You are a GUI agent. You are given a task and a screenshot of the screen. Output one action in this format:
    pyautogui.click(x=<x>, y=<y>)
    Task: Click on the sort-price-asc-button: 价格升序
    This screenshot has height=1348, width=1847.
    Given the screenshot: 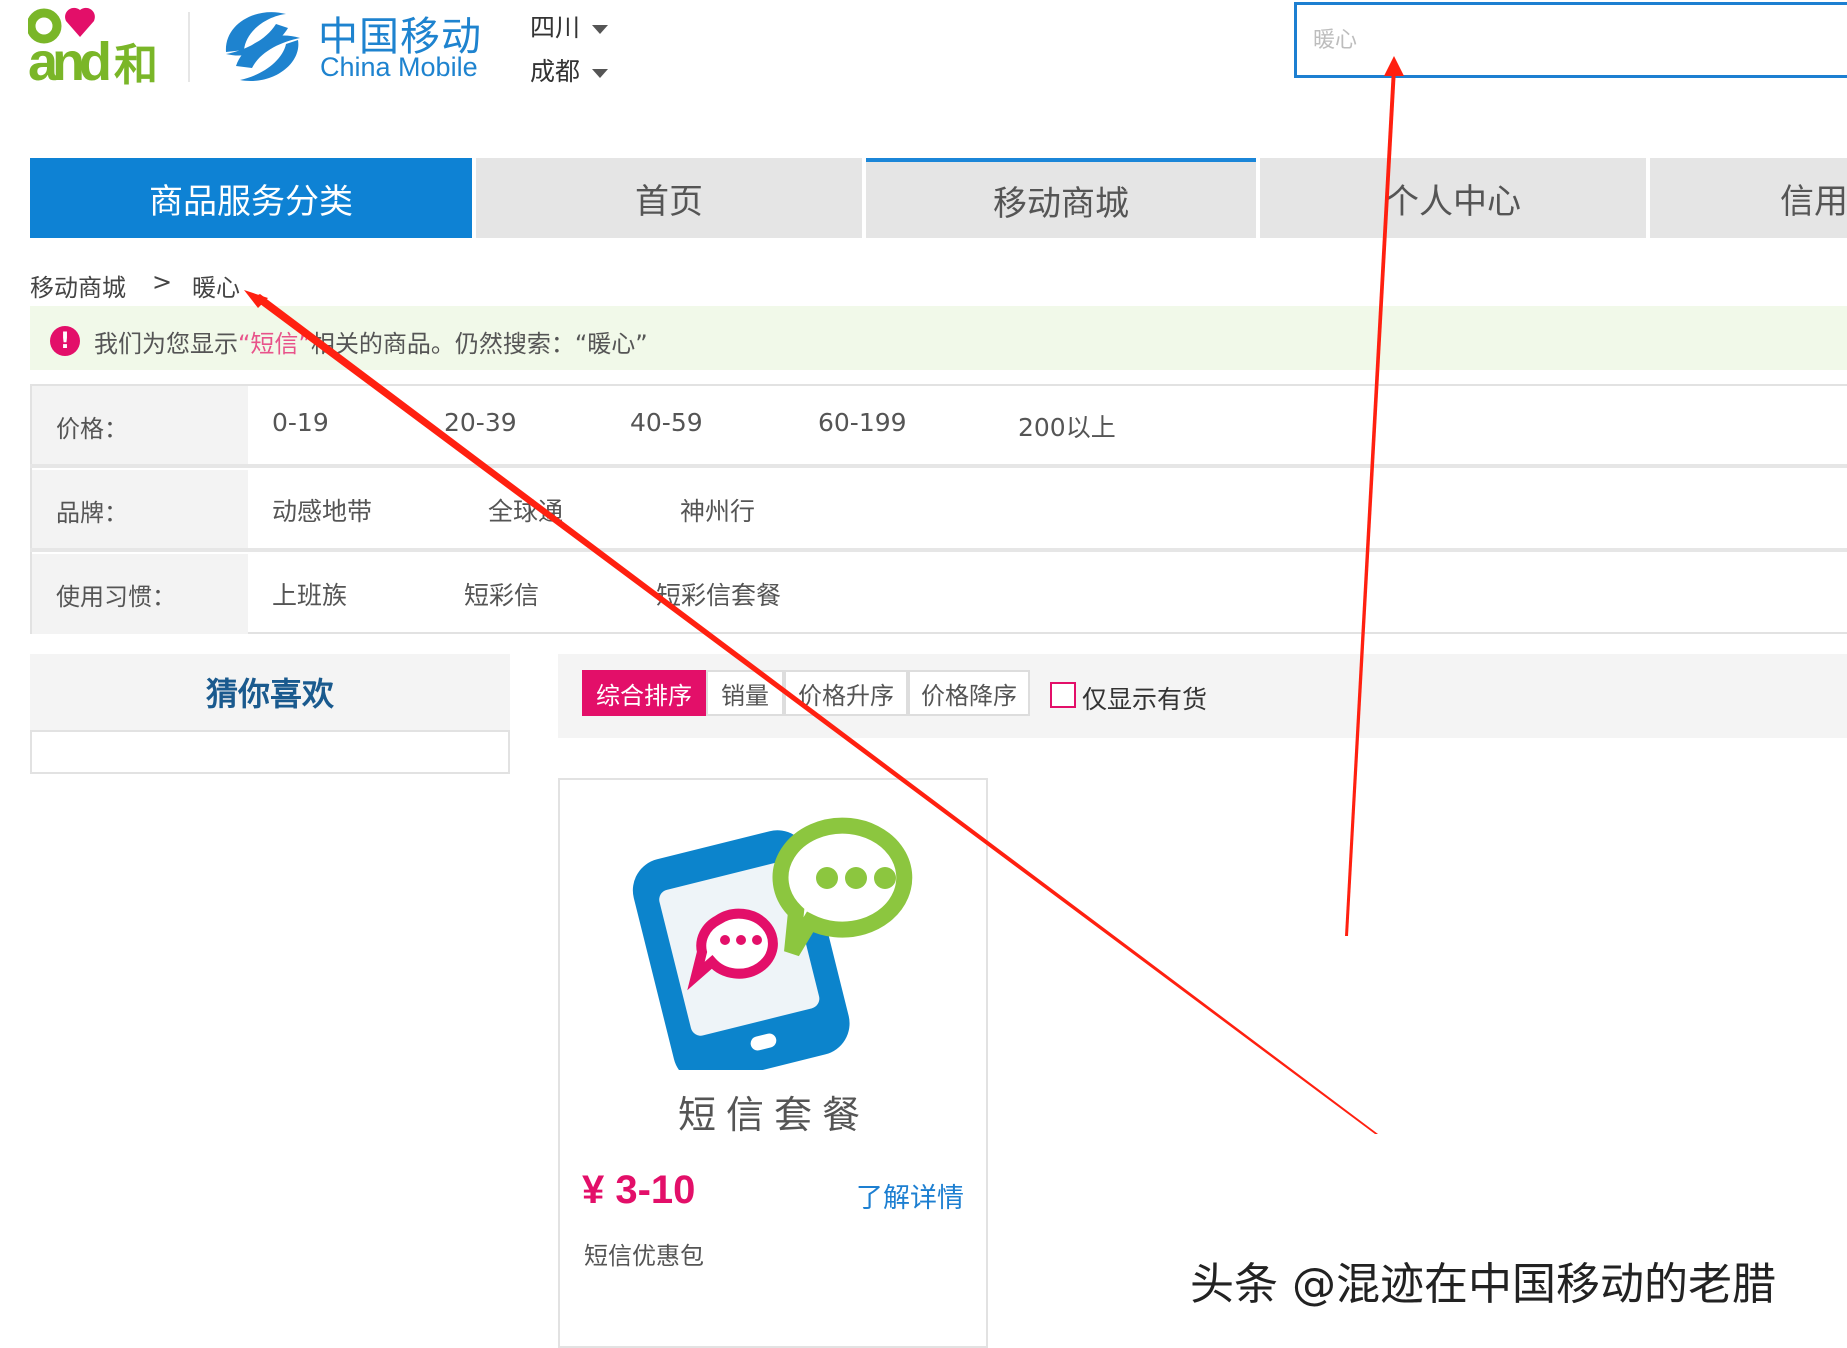 What is the action you would take?
    pyautogui.click(x=846, y=693)
    